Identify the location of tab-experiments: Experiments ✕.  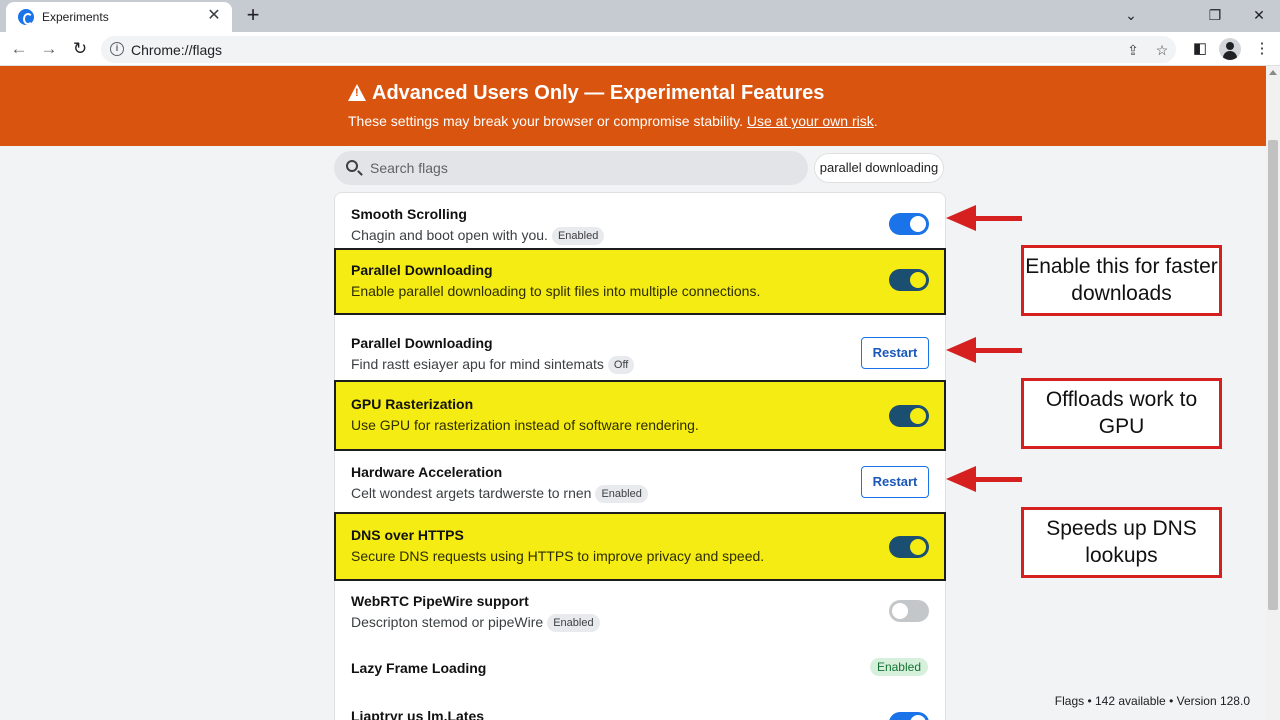
(119, 17).